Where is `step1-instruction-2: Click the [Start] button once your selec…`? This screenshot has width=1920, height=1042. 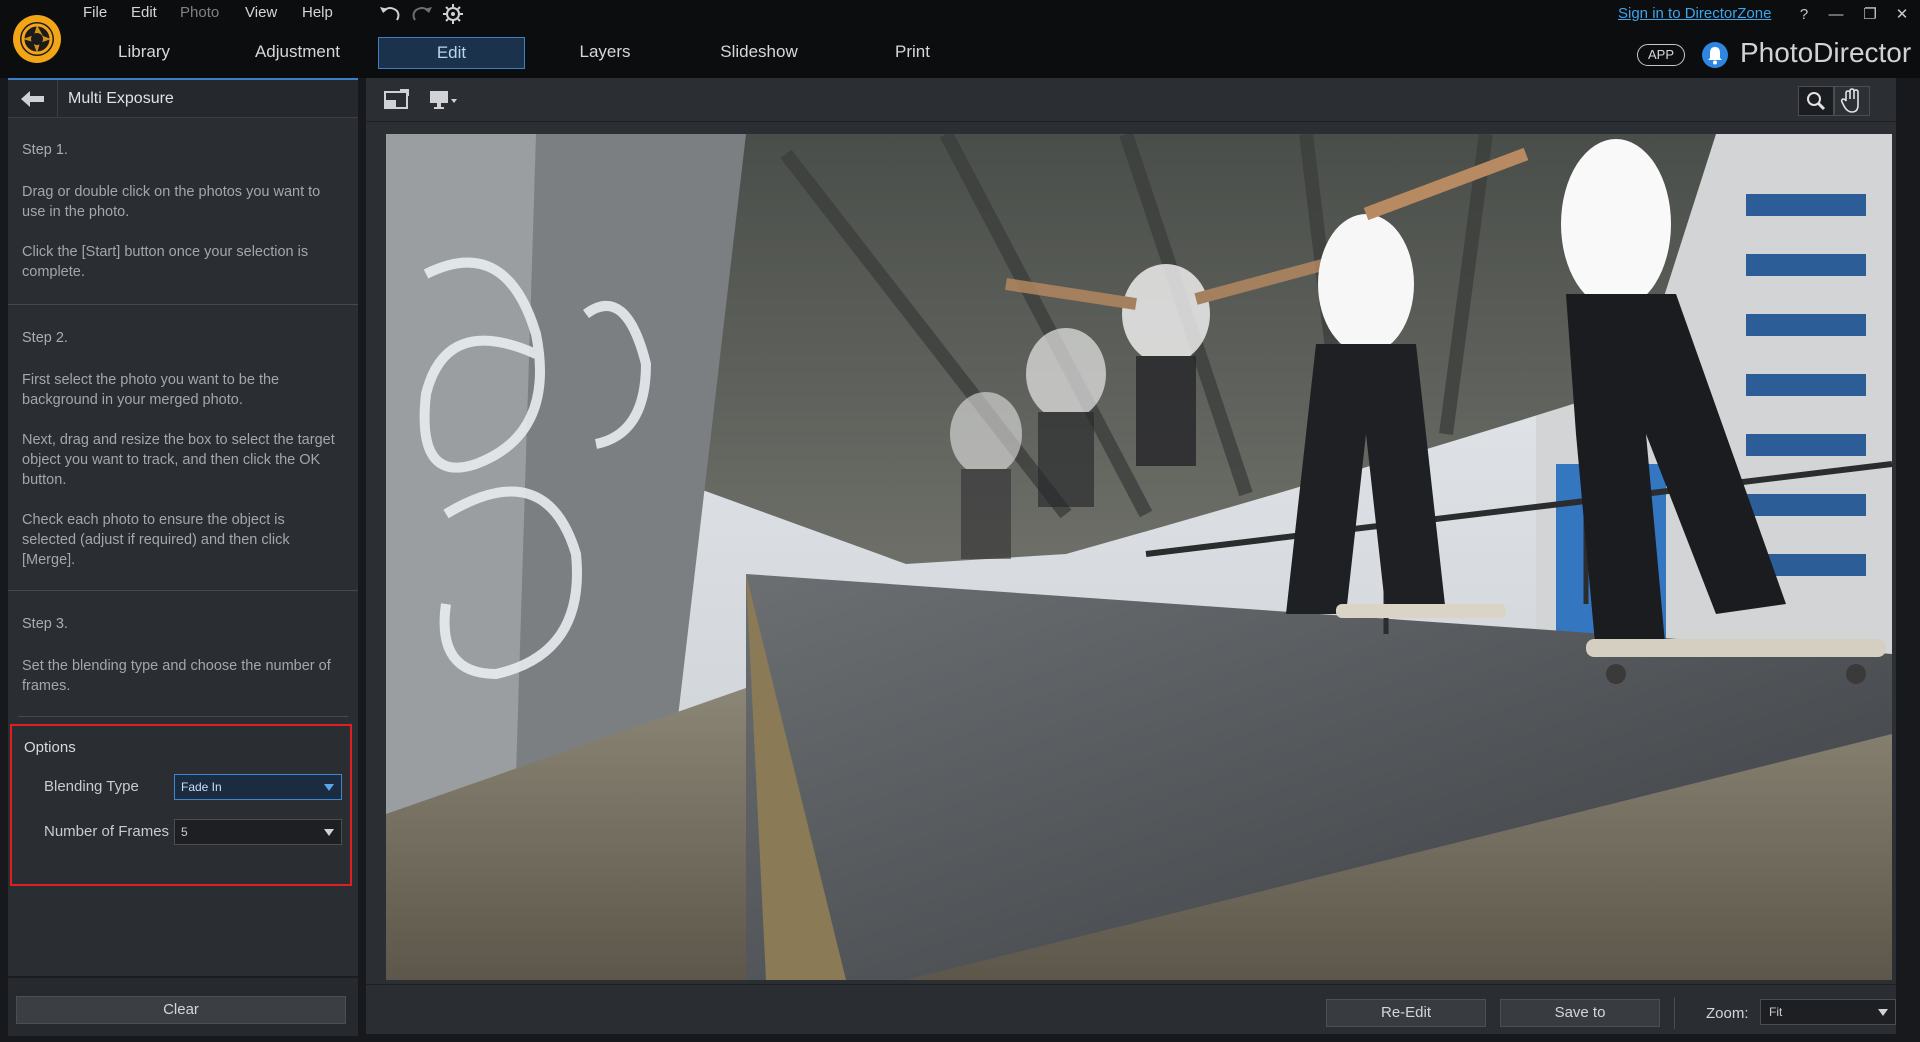
step1-instruction-2: Click the [Start] button once your selec… is located at coordinates (165, 262).